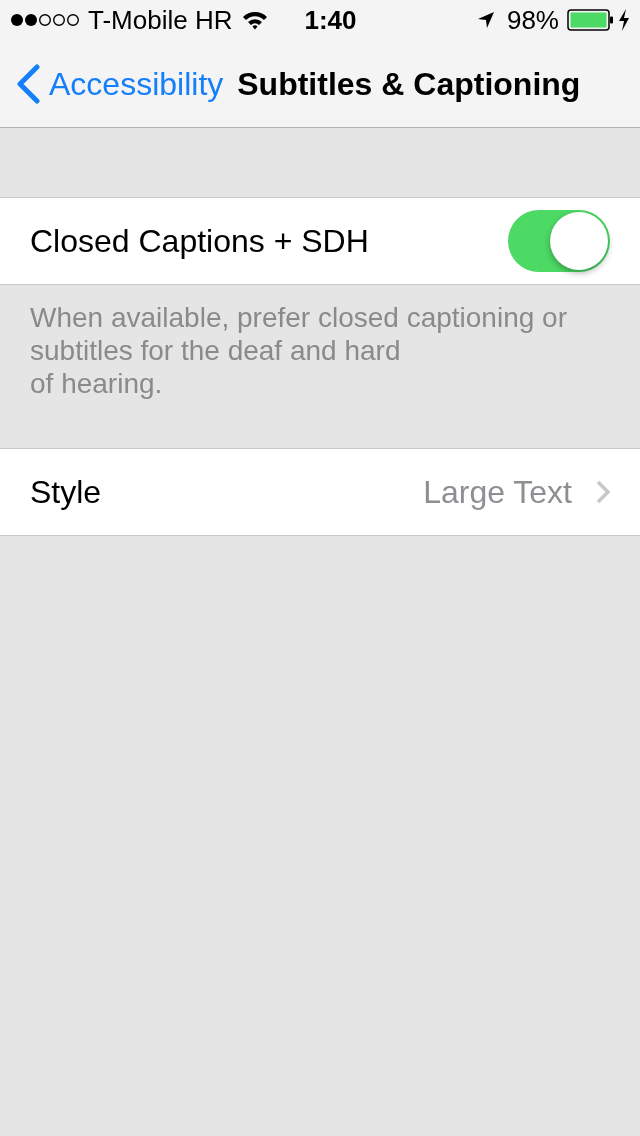 Image resolution: width=640 pixels, height=1136 pixels. What do you see at coordinates (45, 20) in the screenshot?
I see `signal-strength-icon` at bounding box center [45, 20].